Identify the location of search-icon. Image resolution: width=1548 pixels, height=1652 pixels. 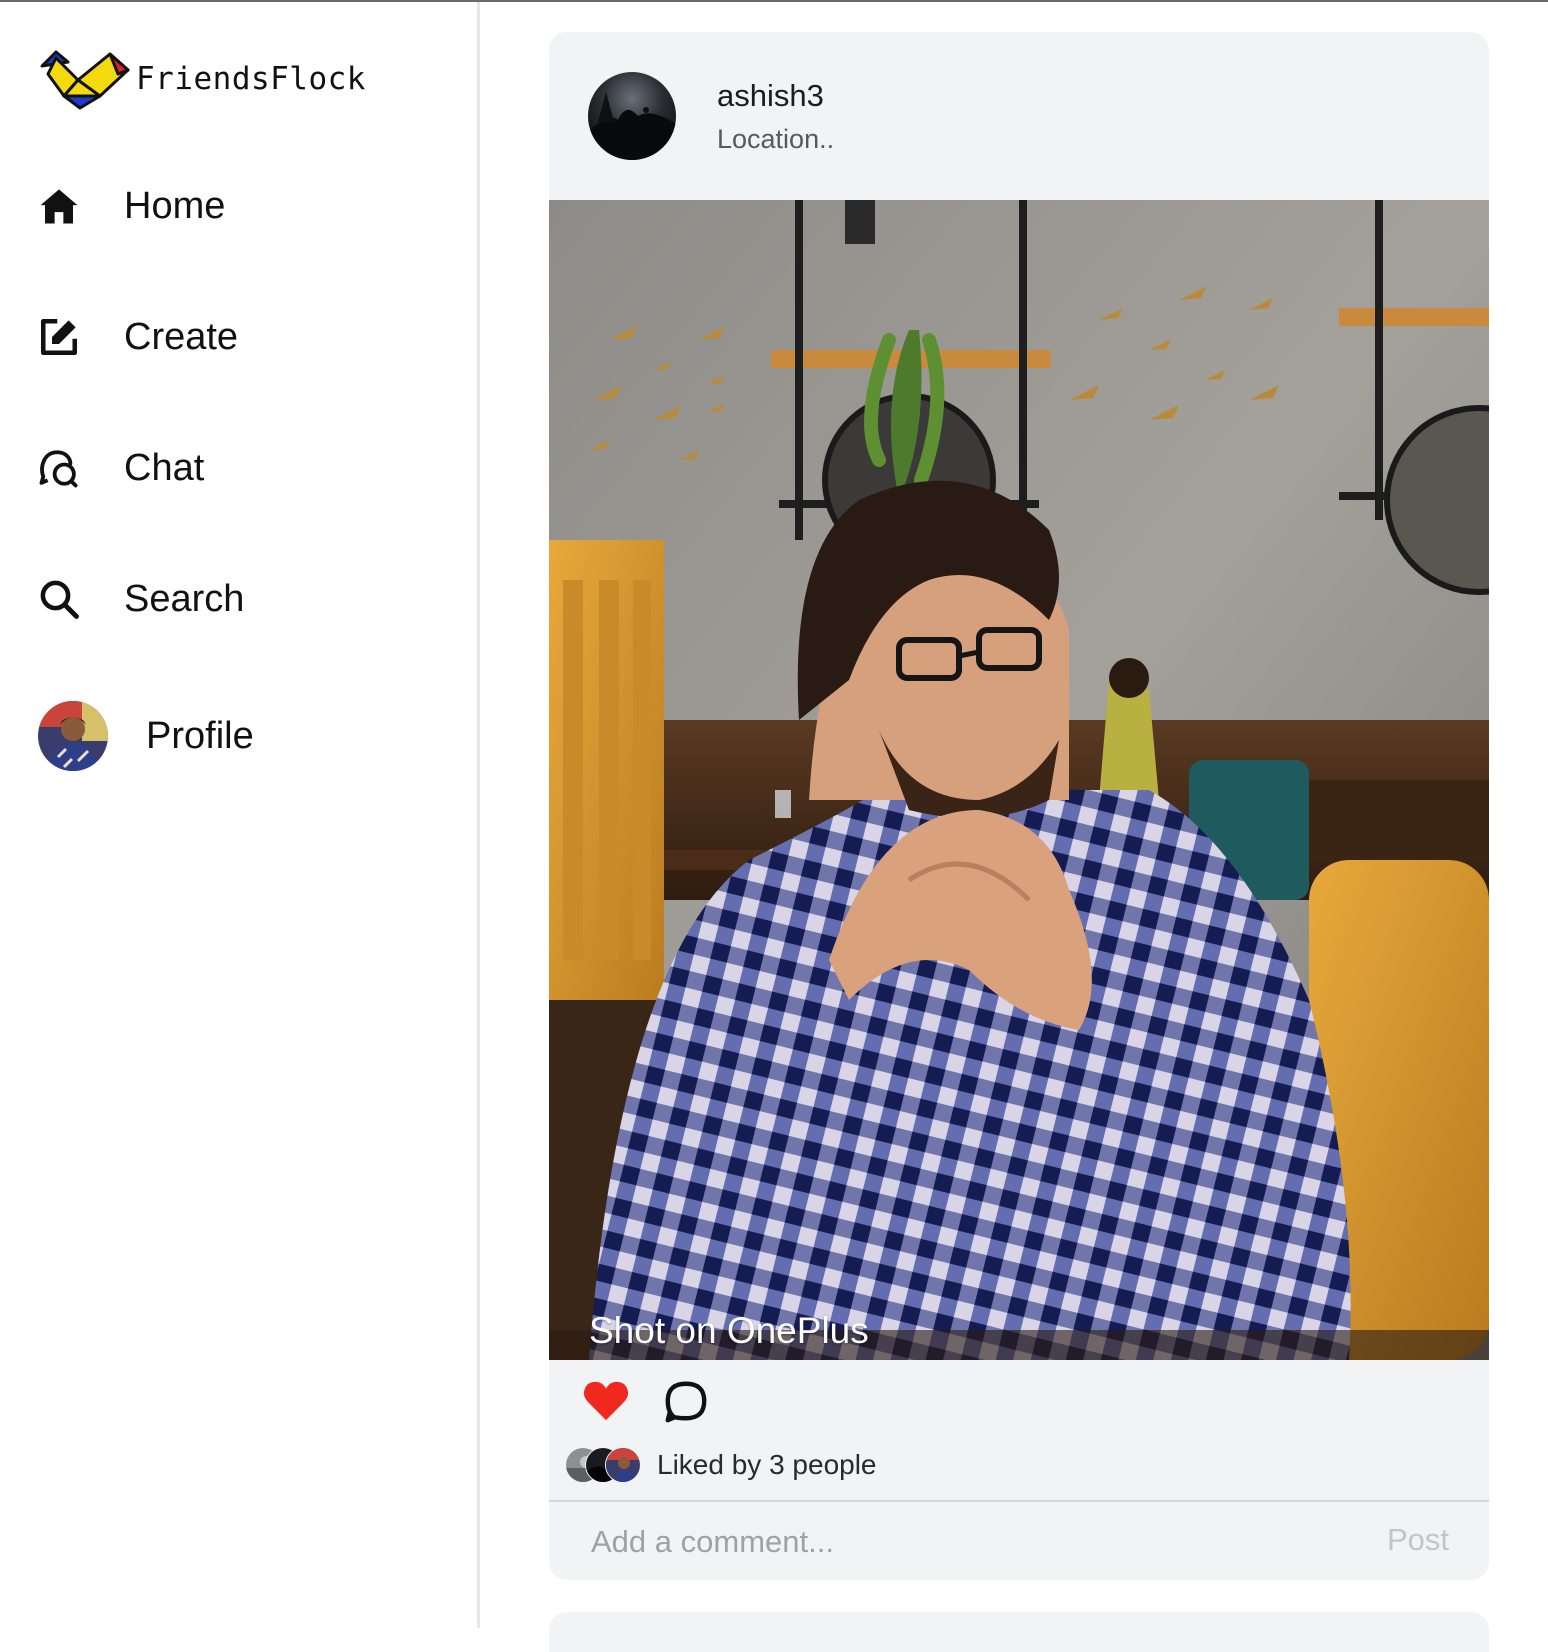
(62, 599).